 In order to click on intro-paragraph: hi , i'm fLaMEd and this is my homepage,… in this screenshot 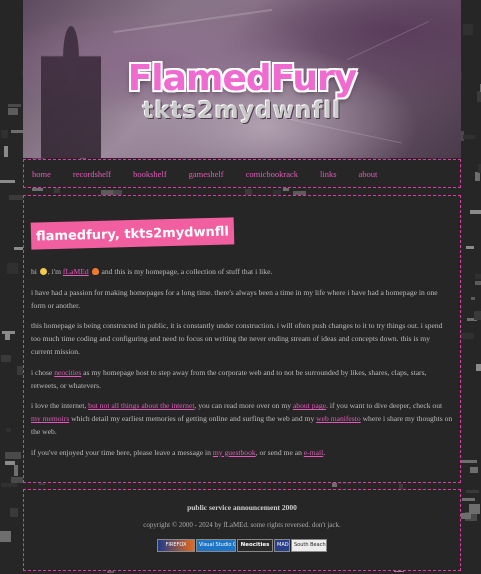, I will do `click(242, 272)`.